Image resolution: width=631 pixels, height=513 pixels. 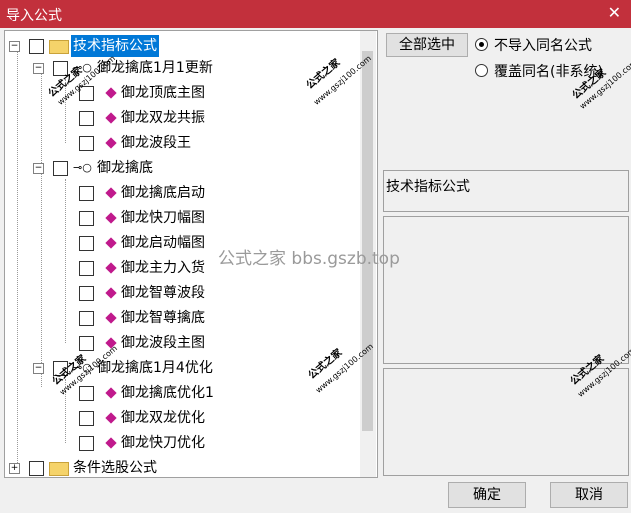 What do you see at coordinates (163, 243) in the screenshot?
I see `tree-item-label: 御龙启动幅图` at bounding box center [163, 243].